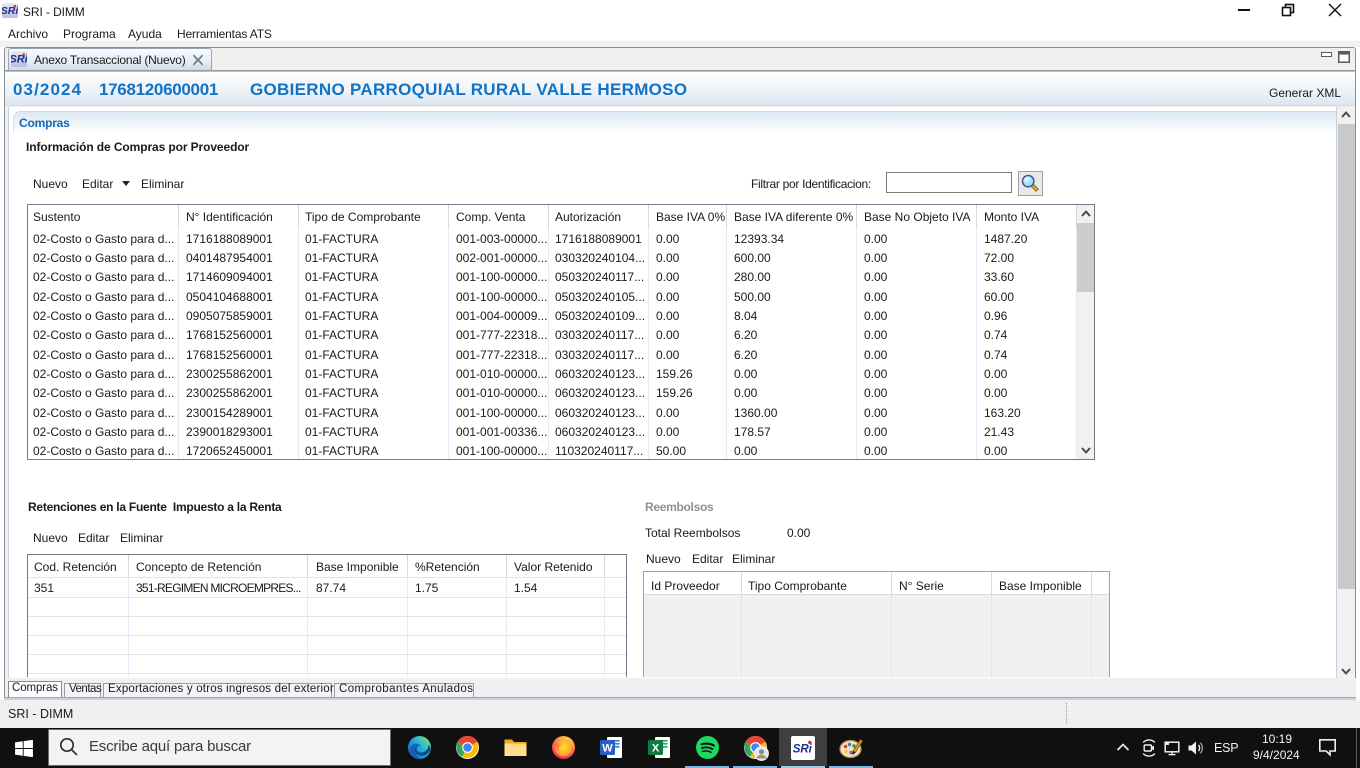  Describe the element at coordinates (656, 749) in the screenshot. I see `svg-text: X` at that location.